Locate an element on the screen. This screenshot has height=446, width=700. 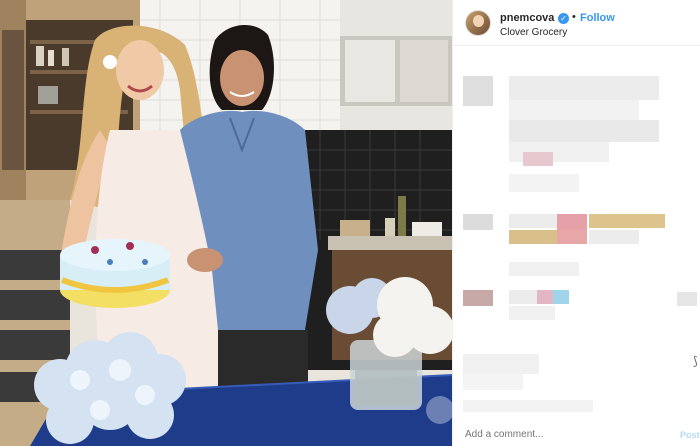
comment-input is located at coordinates (545, 434).